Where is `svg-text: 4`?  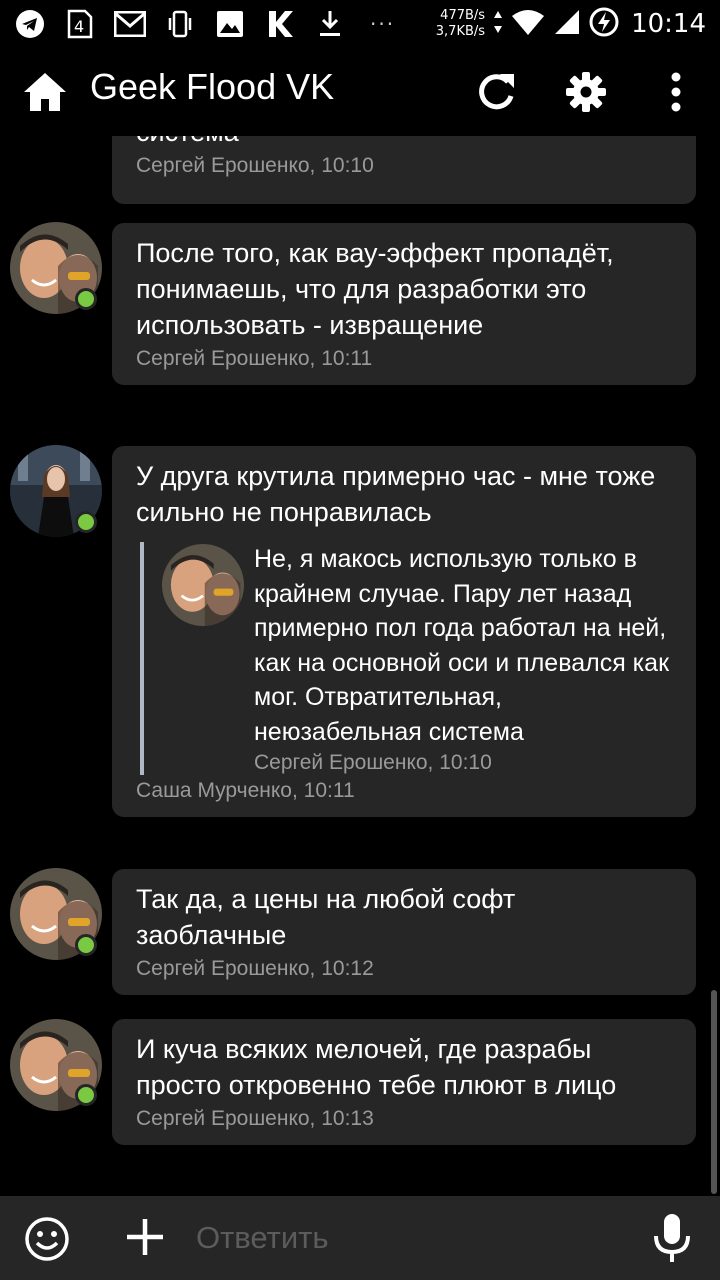
svg-text: 4 is located at coordinates (79, 26).